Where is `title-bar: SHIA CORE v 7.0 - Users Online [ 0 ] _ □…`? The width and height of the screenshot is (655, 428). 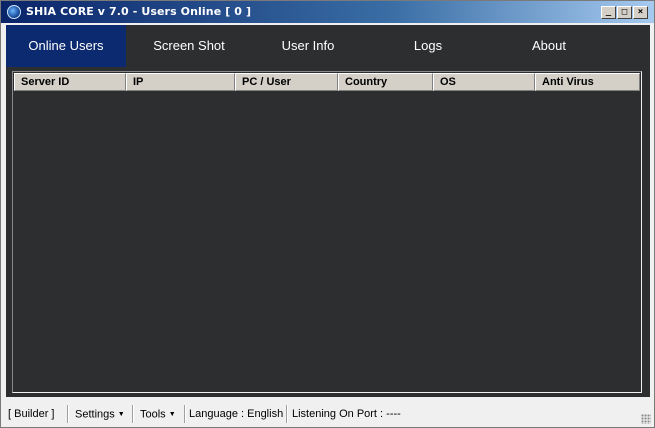 title-bar: SHIA CORE v 7.0 - Users Online [ 0 ] _ □… is located at coordinates (327, 12).